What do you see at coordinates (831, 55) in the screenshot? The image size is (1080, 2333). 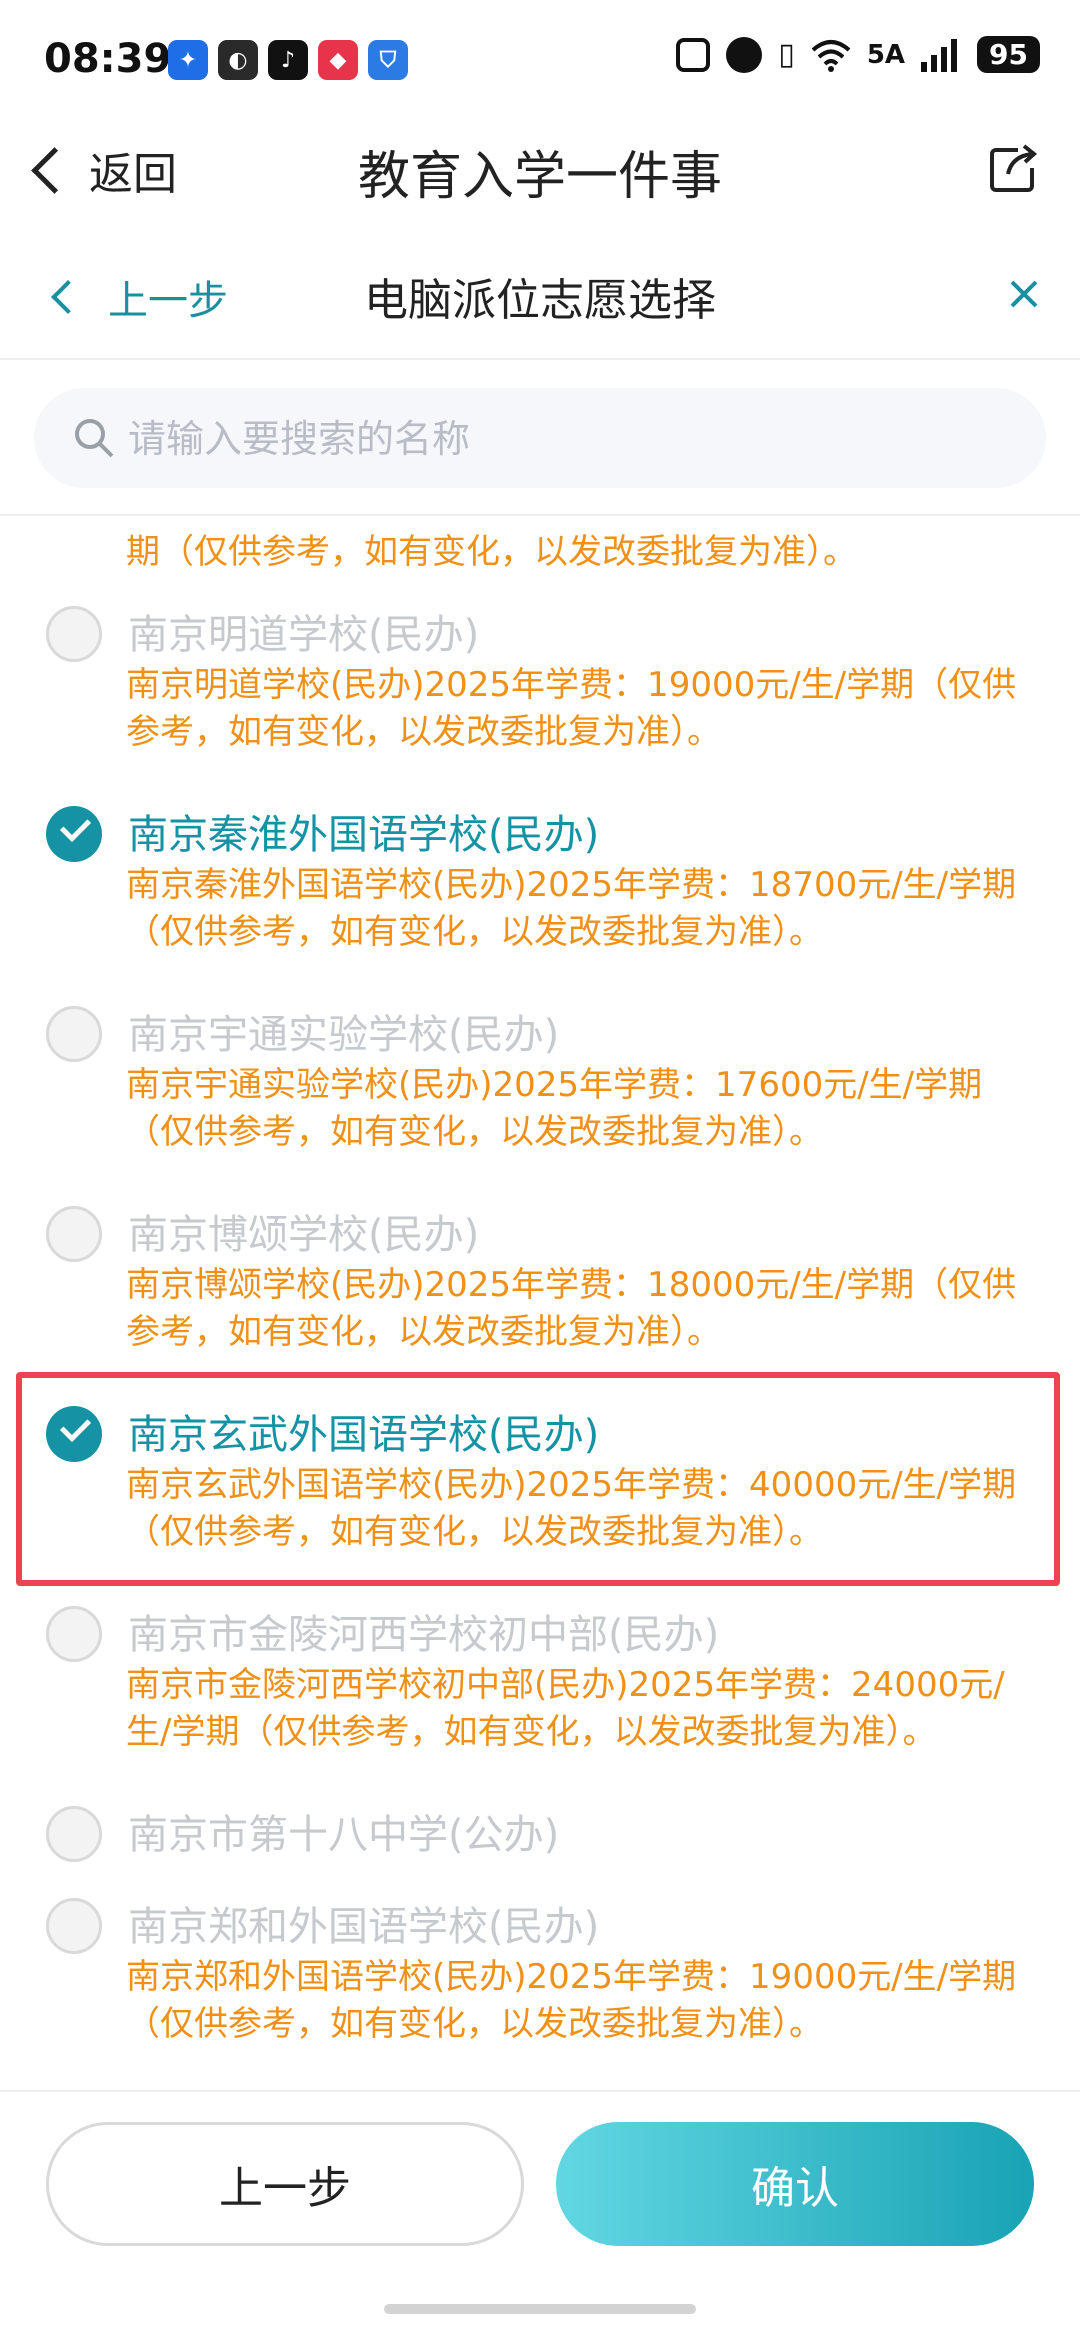 I see `wifi-icon` at bounding box center [831, 55].